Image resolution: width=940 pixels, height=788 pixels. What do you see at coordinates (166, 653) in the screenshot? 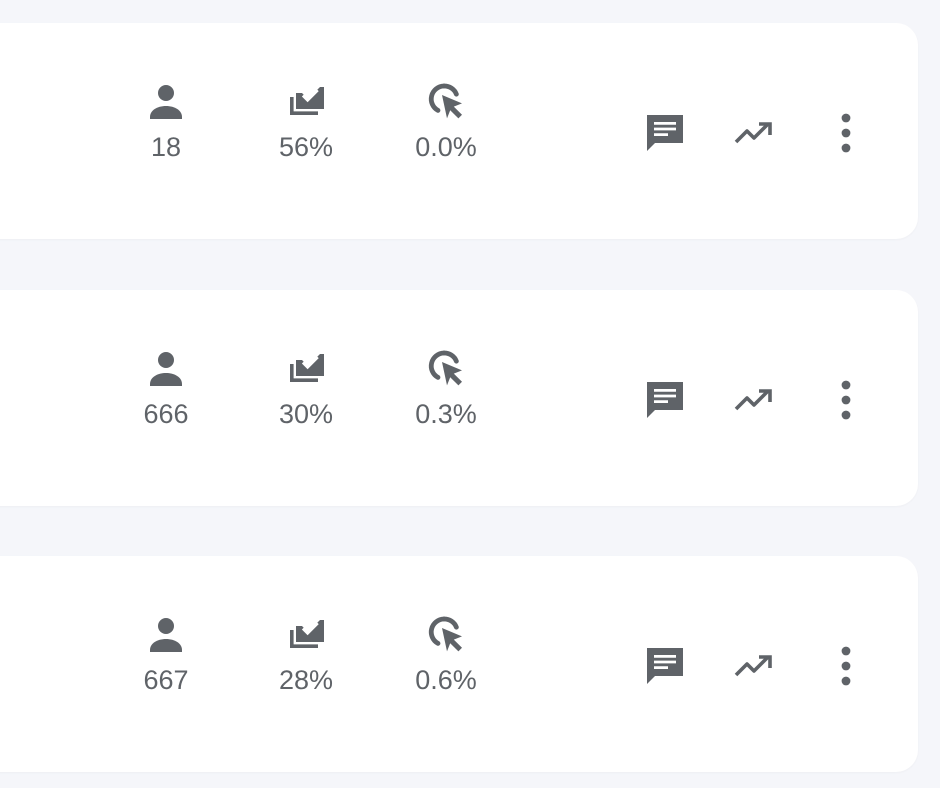
I see `people-stat: 667` at bounding box center [166, 653].